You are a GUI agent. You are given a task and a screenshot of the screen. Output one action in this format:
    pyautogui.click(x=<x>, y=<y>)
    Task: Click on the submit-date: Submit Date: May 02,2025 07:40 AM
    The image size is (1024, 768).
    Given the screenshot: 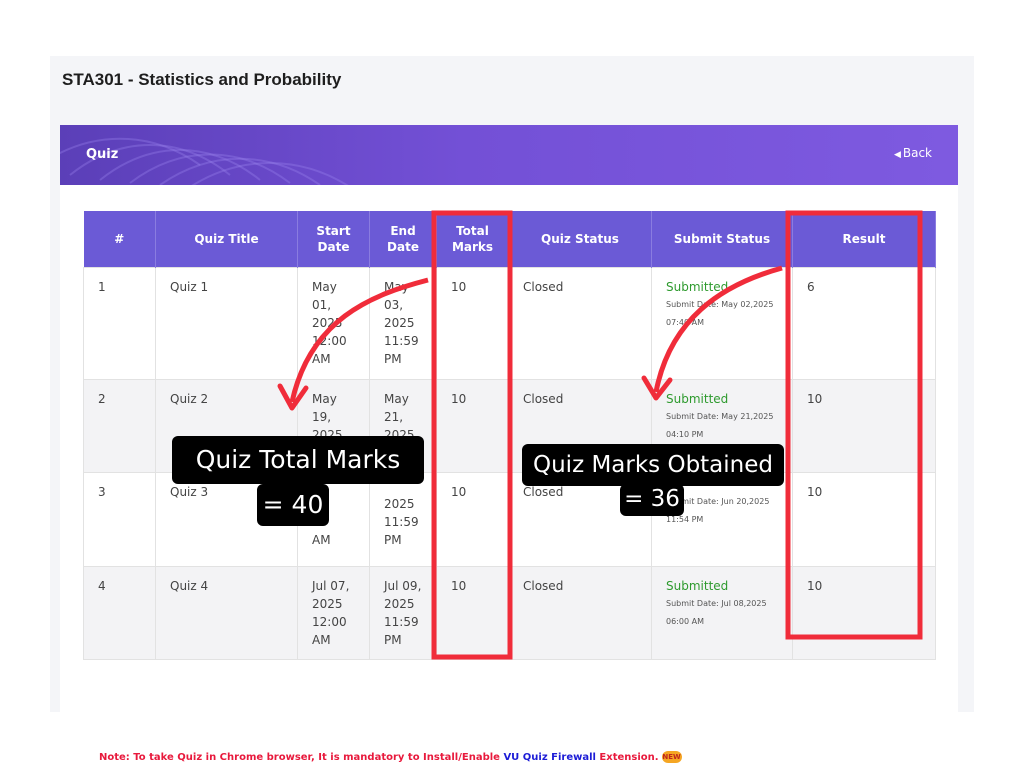 What is the action you would take?
    pyautogui.click(x=720, y=313)
    